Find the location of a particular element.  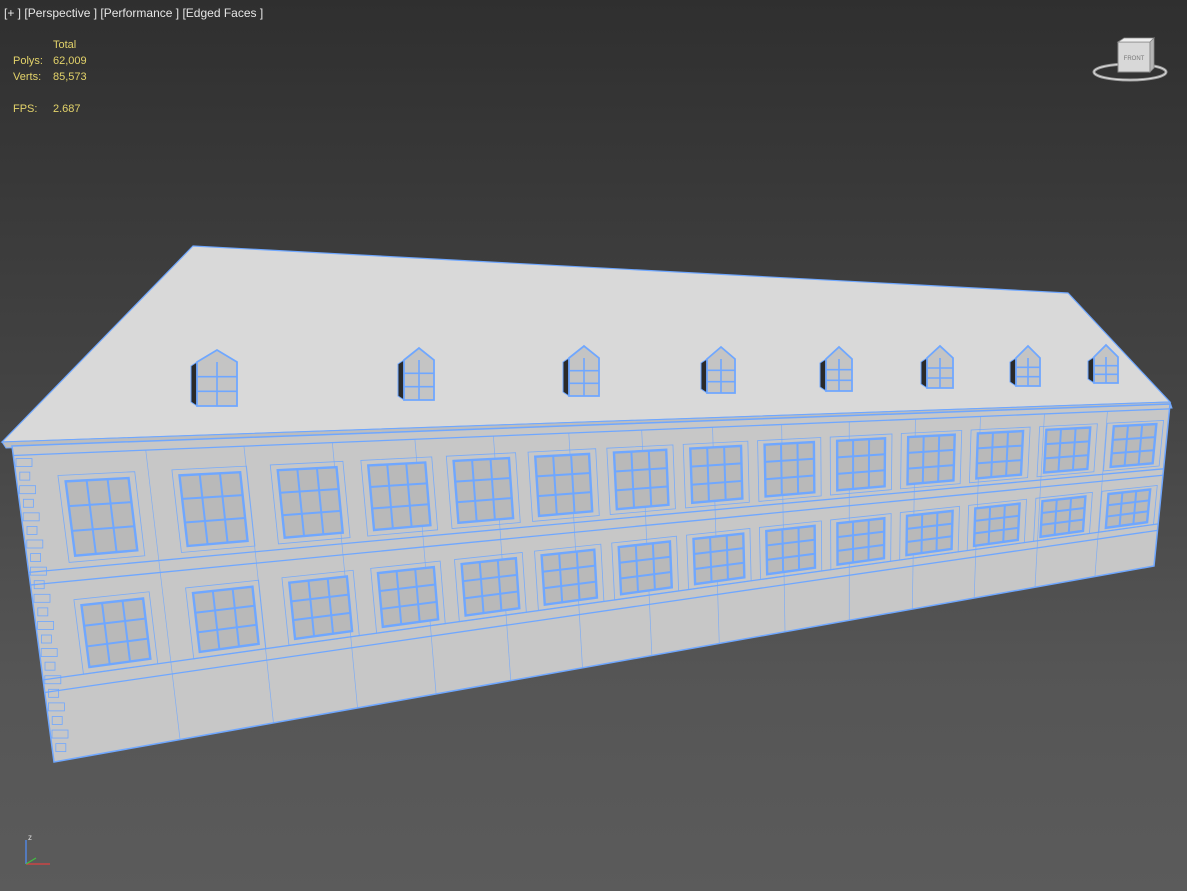

viewcube: FRONT is located at coordinates (1130, 62).